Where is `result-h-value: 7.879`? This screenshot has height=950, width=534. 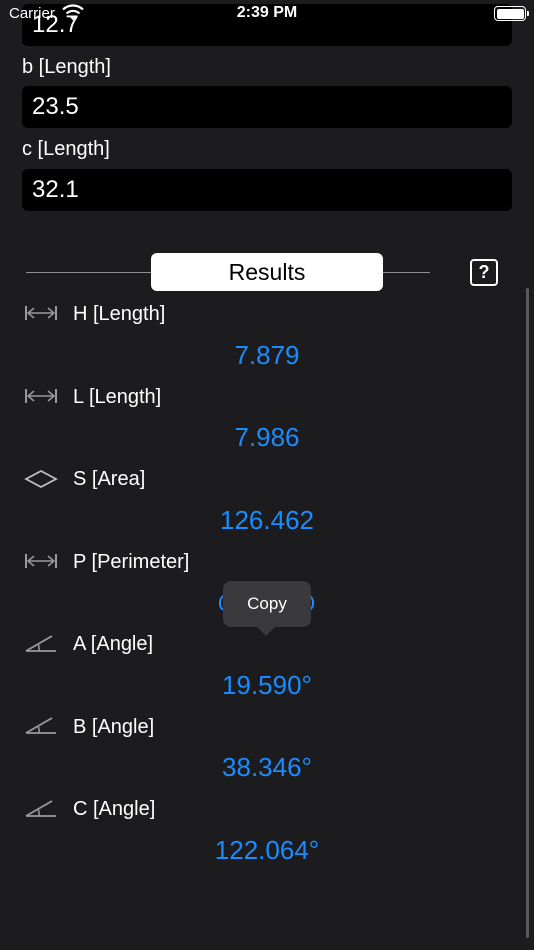 result-h-value: 7.879 is located at coordinates (267, 355).